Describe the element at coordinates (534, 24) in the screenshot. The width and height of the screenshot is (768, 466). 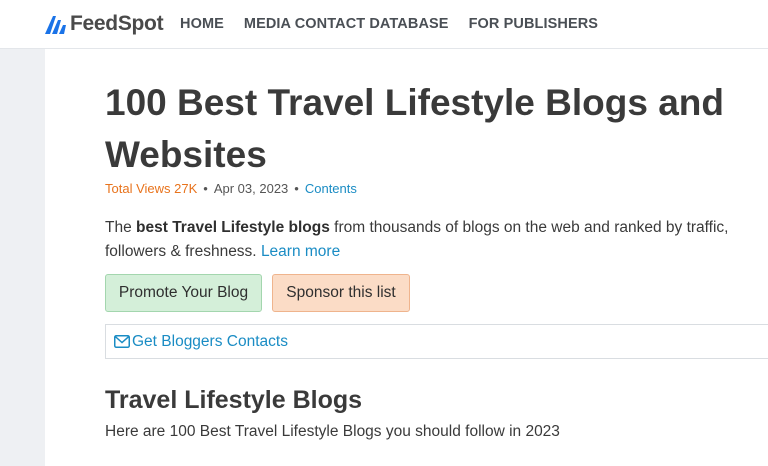
I see `nav-for-publishers-link: FOR PUBLISHERS` at that location.